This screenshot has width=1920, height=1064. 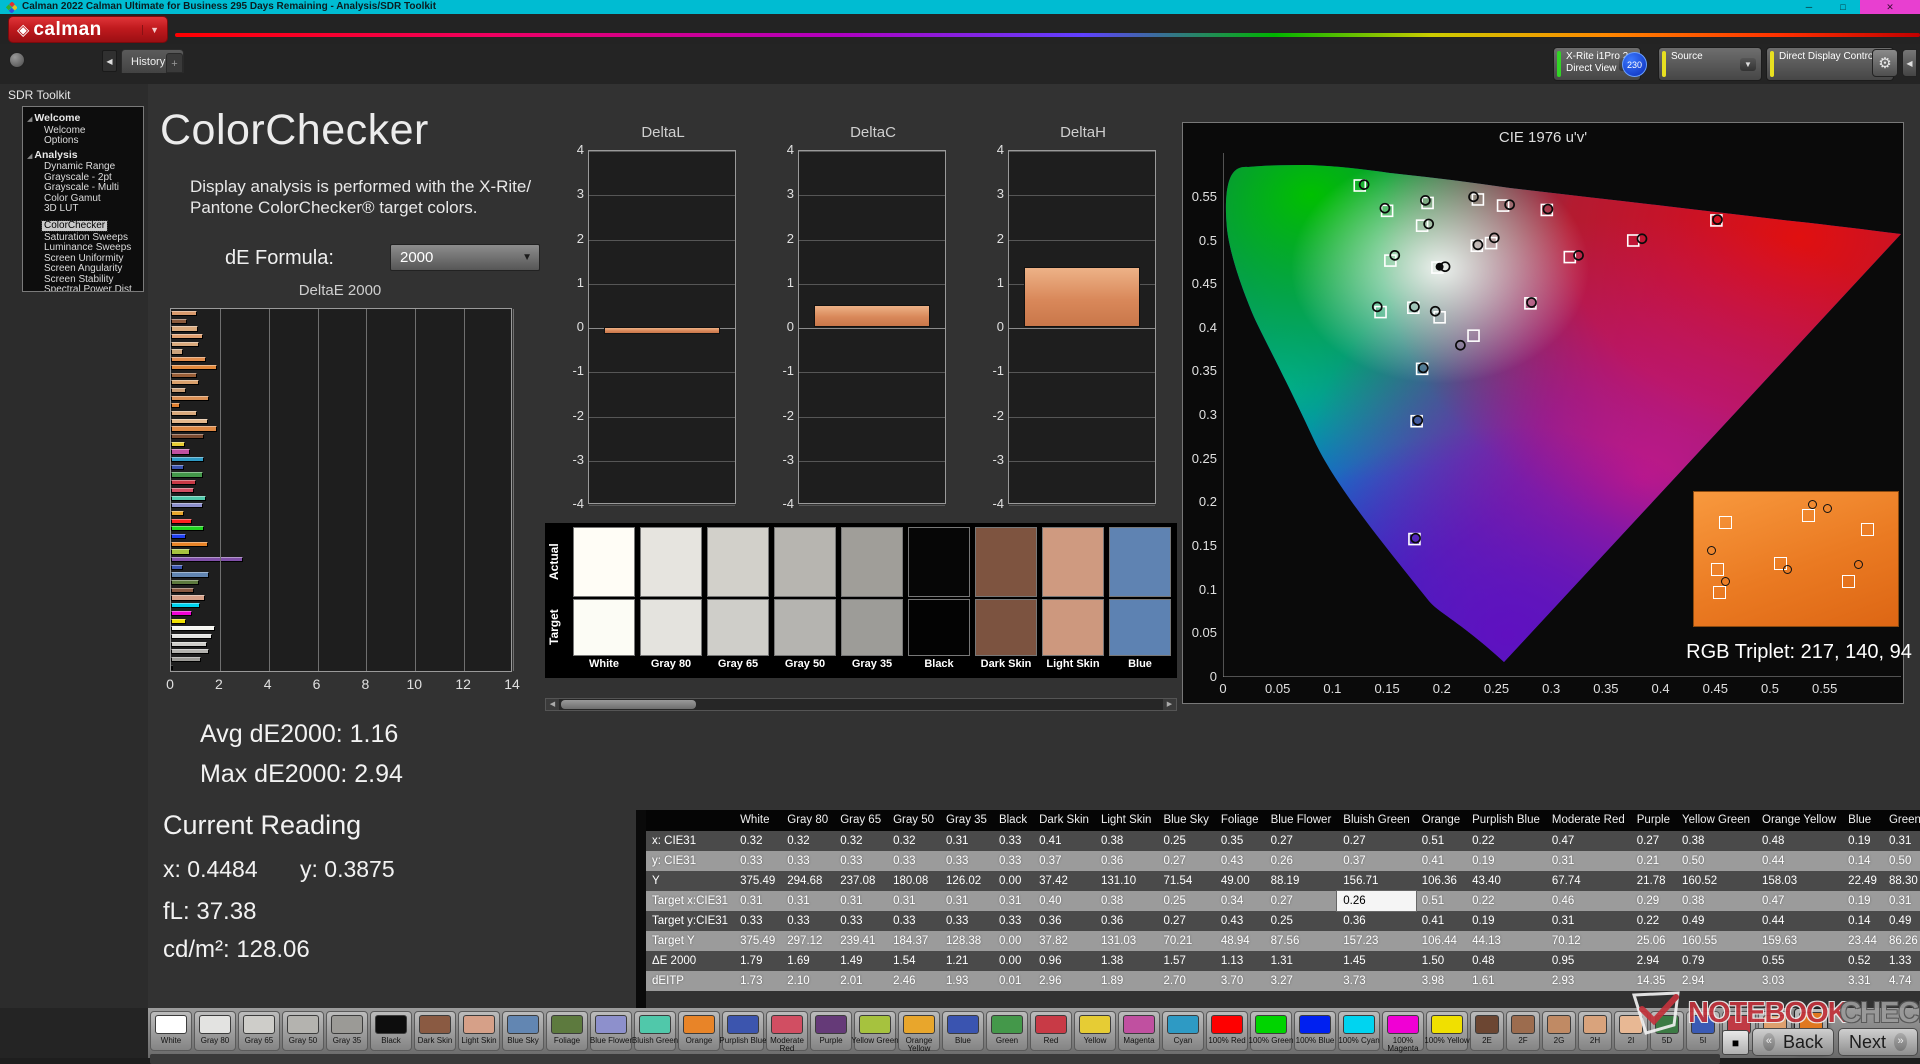 What do you see at coordinates (1441, 961) in the screenshot?
I see `table-cell: 1.50` at bounding box center [1441, 961].